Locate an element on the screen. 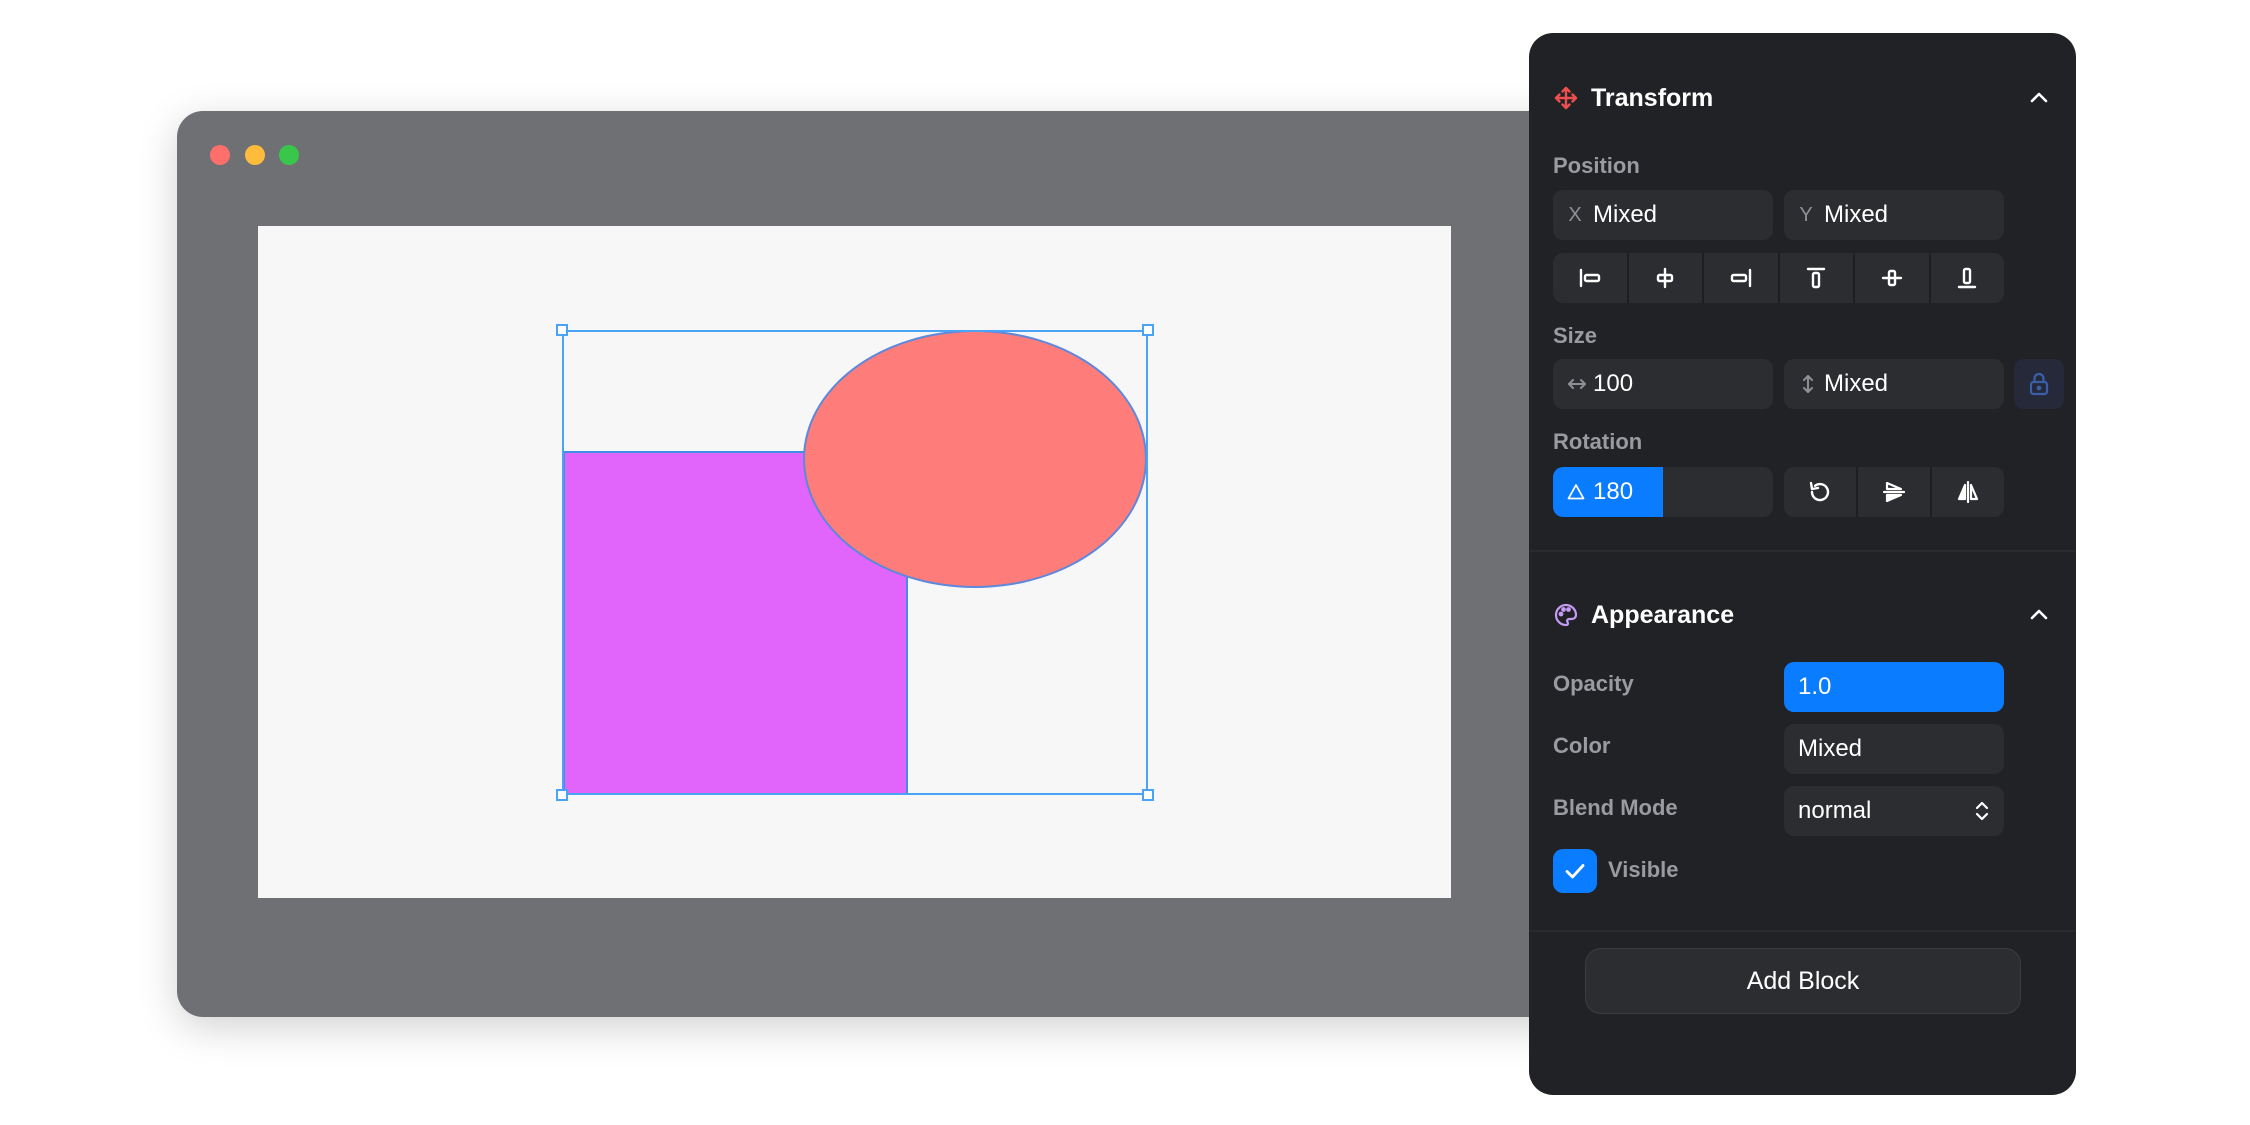 The height and width of the screenshot is (1125, 2250). rotate-button is located at coordinates (1821, 492).